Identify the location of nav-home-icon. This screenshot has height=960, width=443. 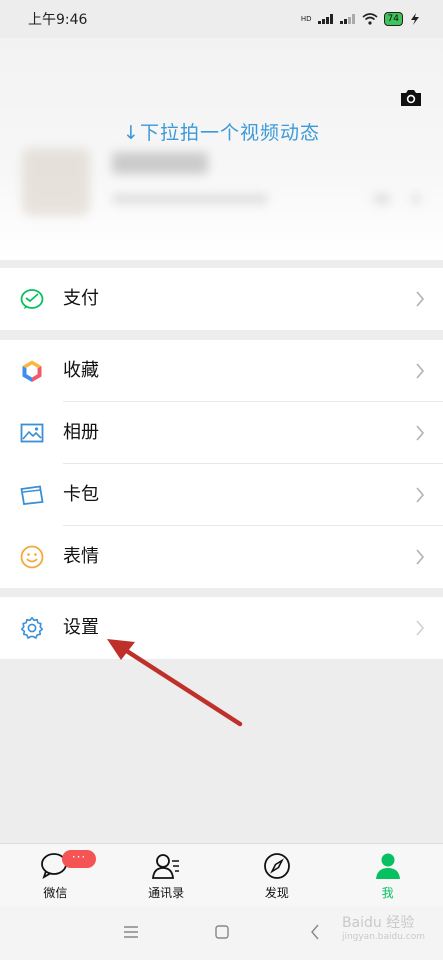
(222, 932).